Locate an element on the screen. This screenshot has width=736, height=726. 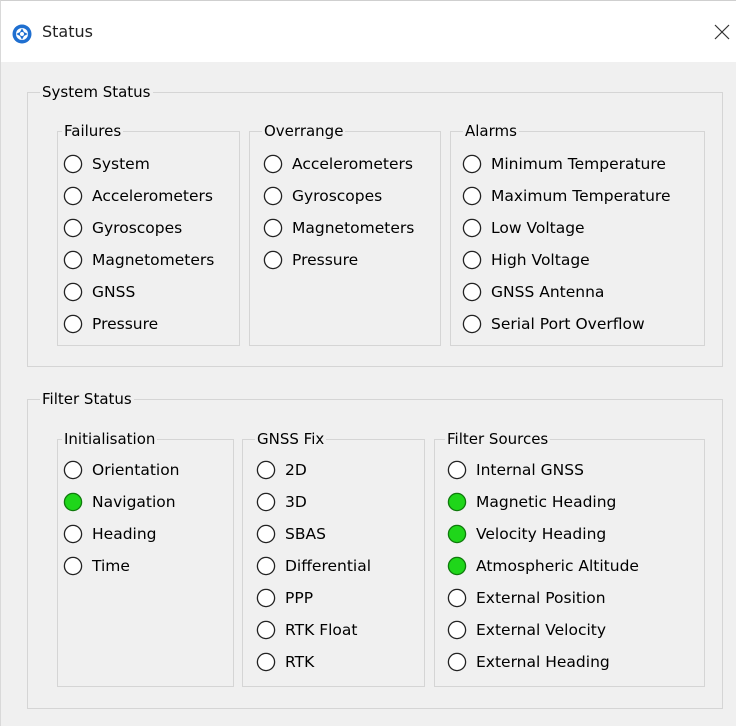
initialisation-label: Initialisation is located at coordinates (110, 439).